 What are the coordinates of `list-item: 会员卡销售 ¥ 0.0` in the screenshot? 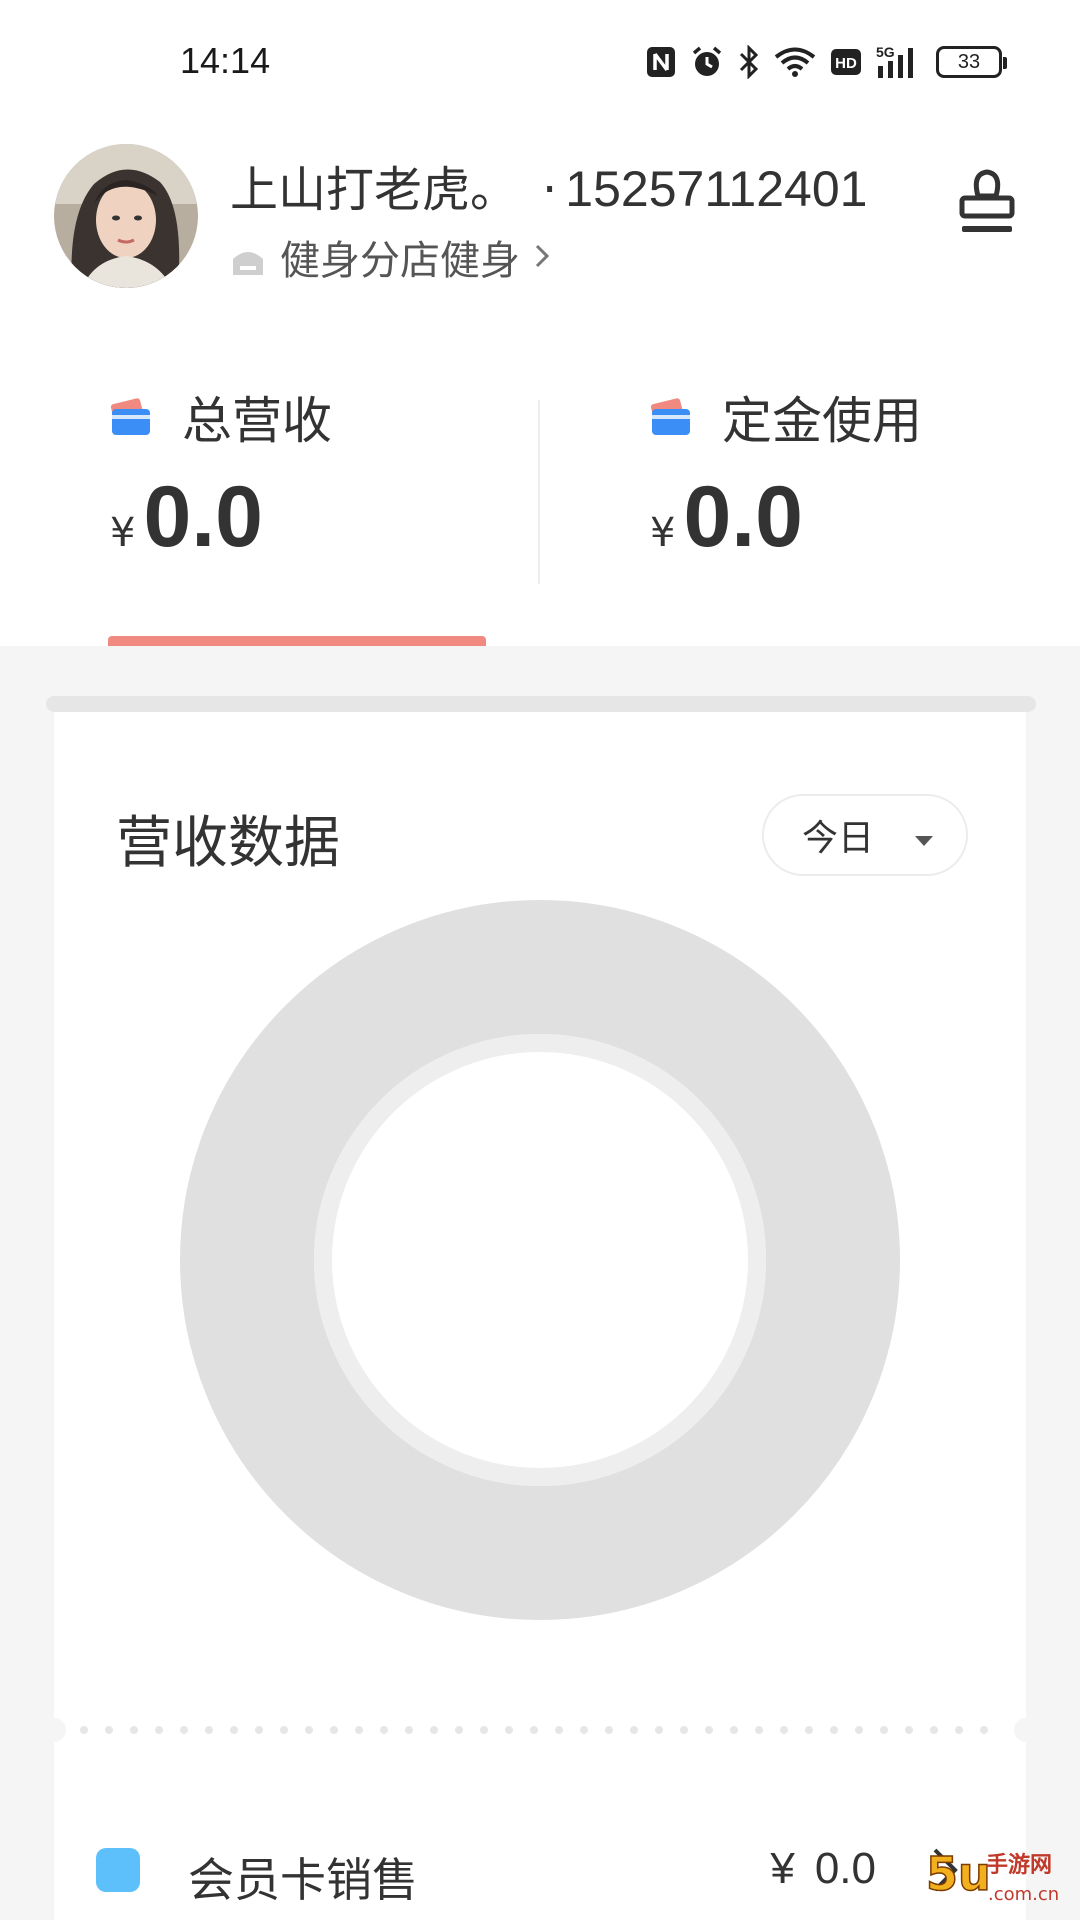 It's located at (540, 1867).